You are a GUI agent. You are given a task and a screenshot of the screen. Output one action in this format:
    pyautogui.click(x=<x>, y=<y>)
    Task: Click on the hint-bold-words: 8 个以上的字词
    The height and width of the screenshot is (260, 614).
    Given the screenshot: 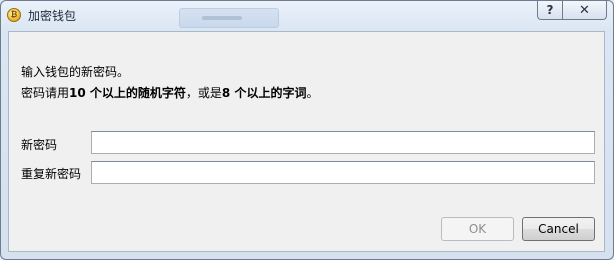 What is the action you would take?
    pyautogui.click(x=264, y=93)
    